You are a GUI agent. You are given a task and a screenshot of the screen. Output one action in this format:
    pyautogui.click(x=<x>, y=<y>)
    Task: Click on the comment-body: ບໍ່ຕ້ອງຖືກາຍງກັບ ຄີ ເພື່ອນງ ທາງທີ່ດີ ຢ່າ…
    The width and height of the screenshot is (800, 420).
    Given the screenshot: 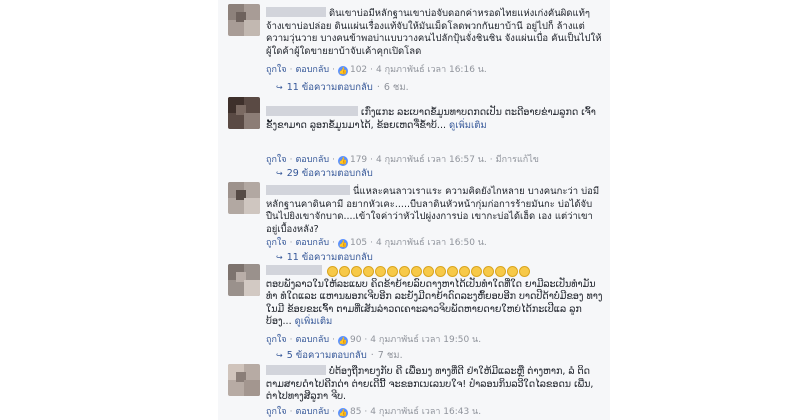 What is the action you would take?
    pyautogui.click(x=435, y=384)
    